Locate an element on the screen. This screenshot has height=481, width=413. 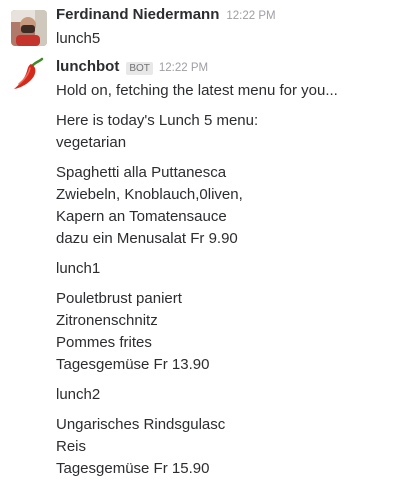
message-line: Zwiebeln, Knoblauch,0liven, is located at coordinates (149, 194).